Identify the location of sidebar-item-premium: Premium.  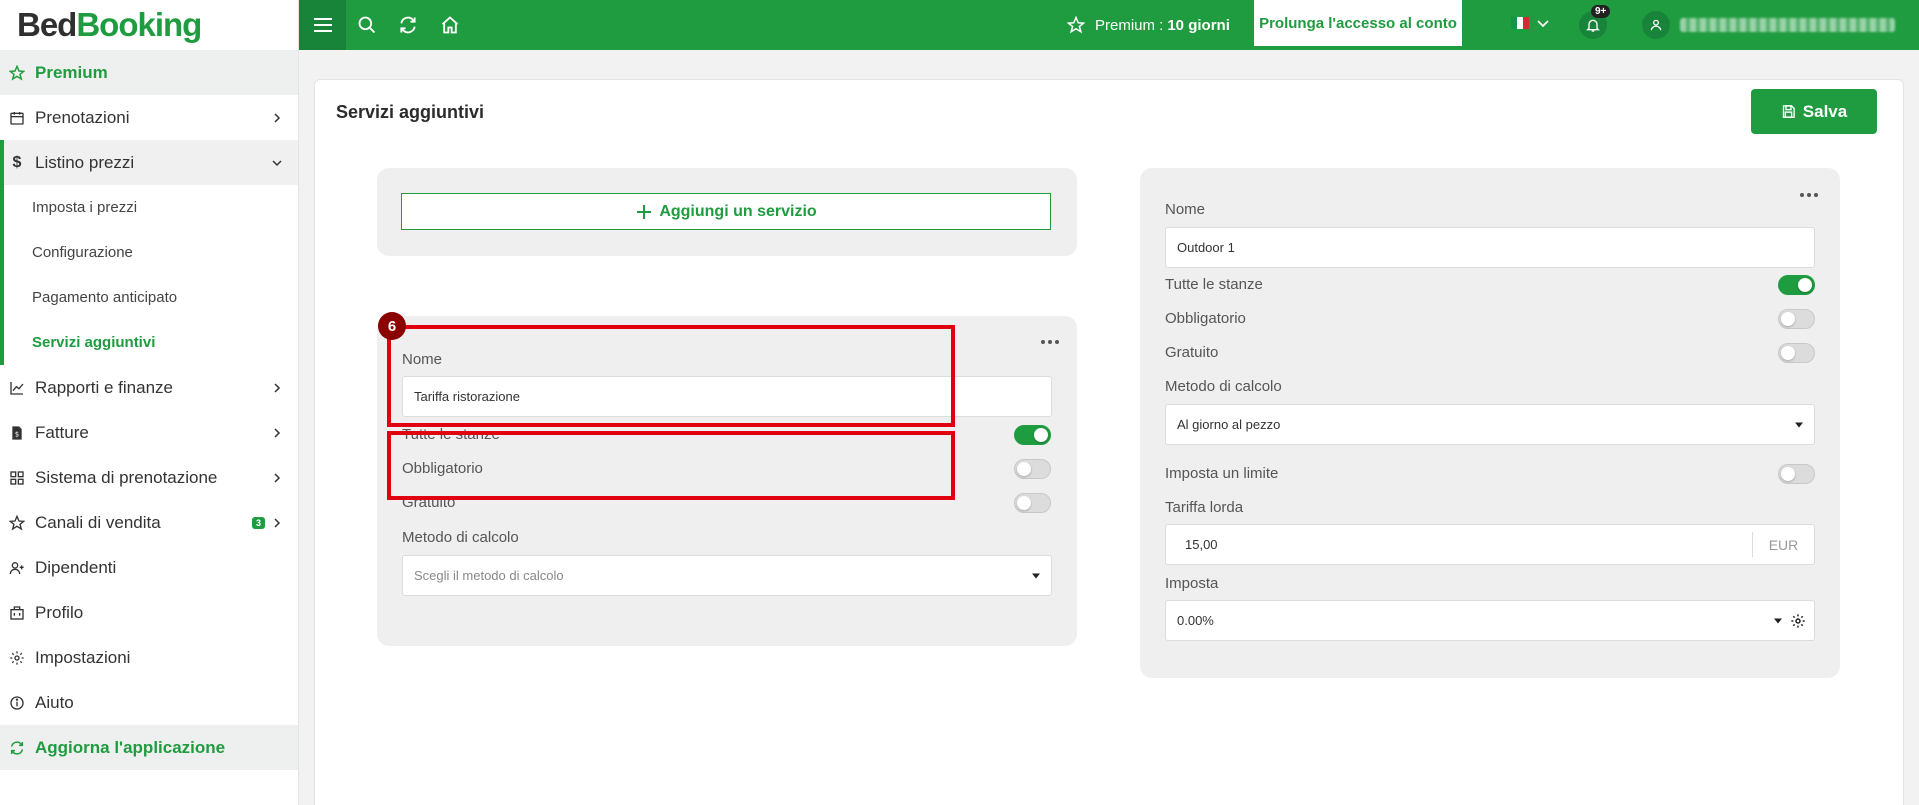
(149, 72).